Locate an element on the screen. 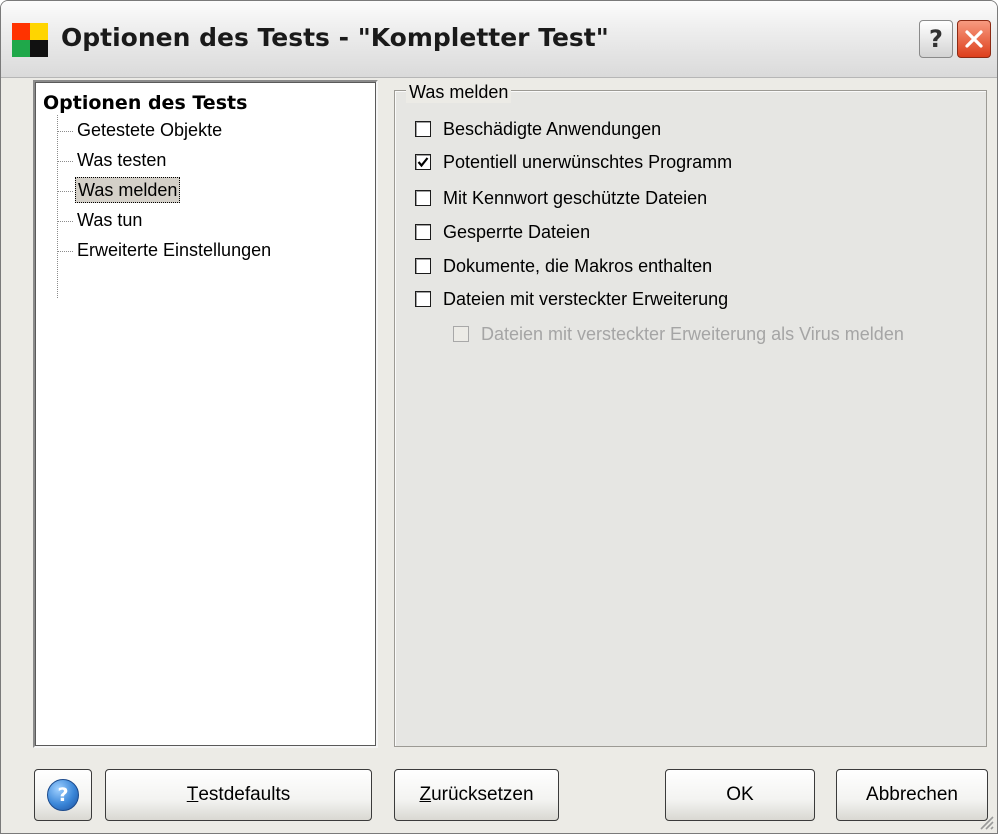 This screenshot has height=834, width=998. option-potentiell-unerwuenschtes-programm: Potentiell unerwünschtes Programm is located at coordinates (573, 162).